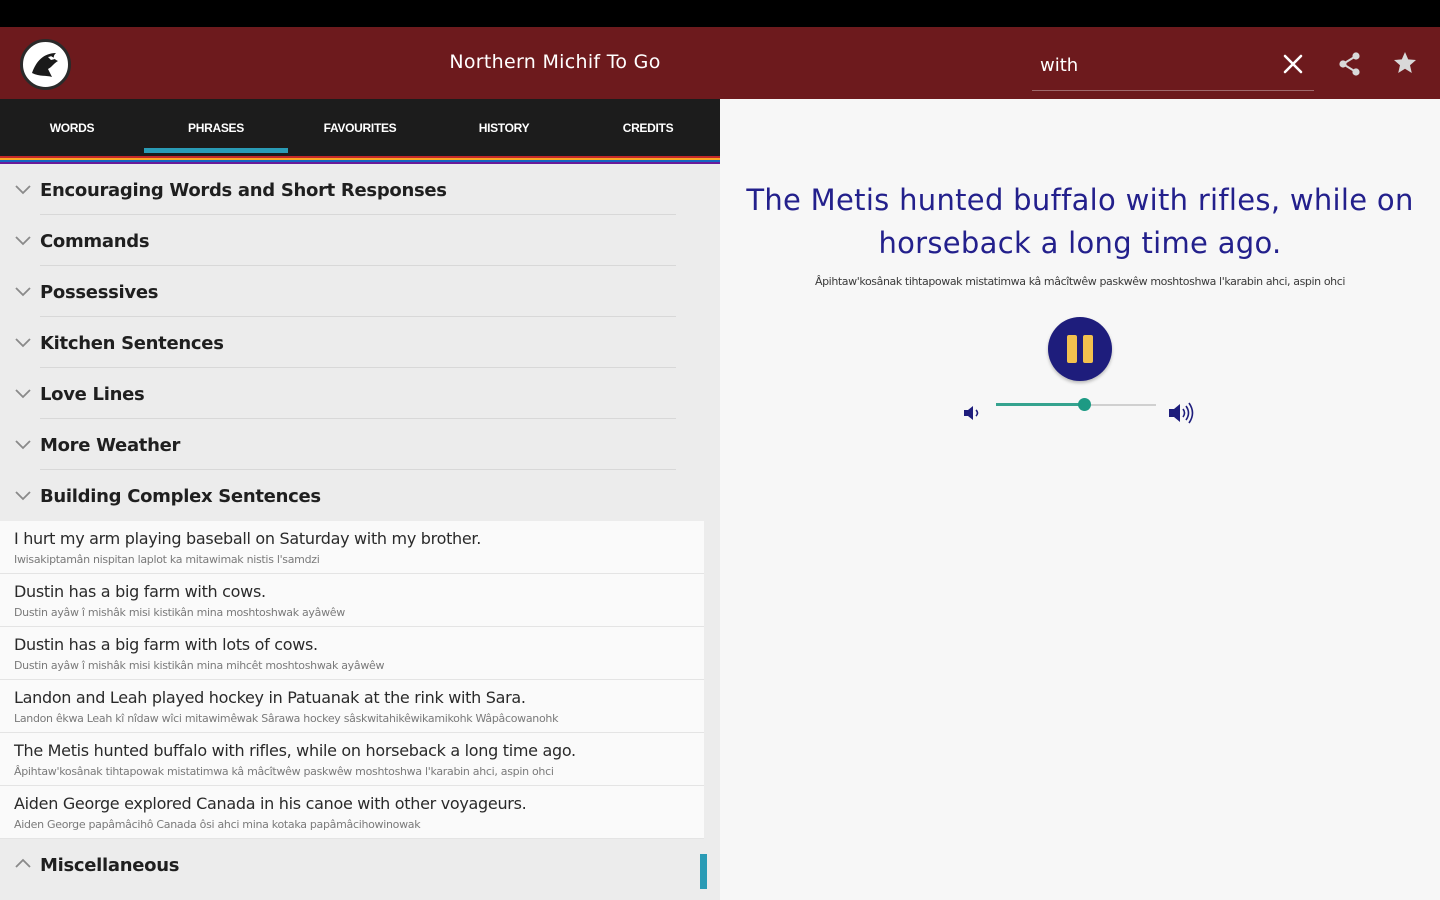  What do you see at coordinates (95, 241) in the screenshot?
I see `category-label: Commands` at bounding box center [95, 241].